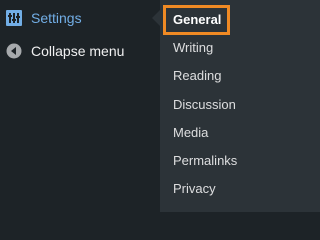 Image resolution: width=320 pixels, height=240 pixels. Describe the element at coordinates (14, 18) in the screenshot. I see `settings-sliders-icon` at that location.